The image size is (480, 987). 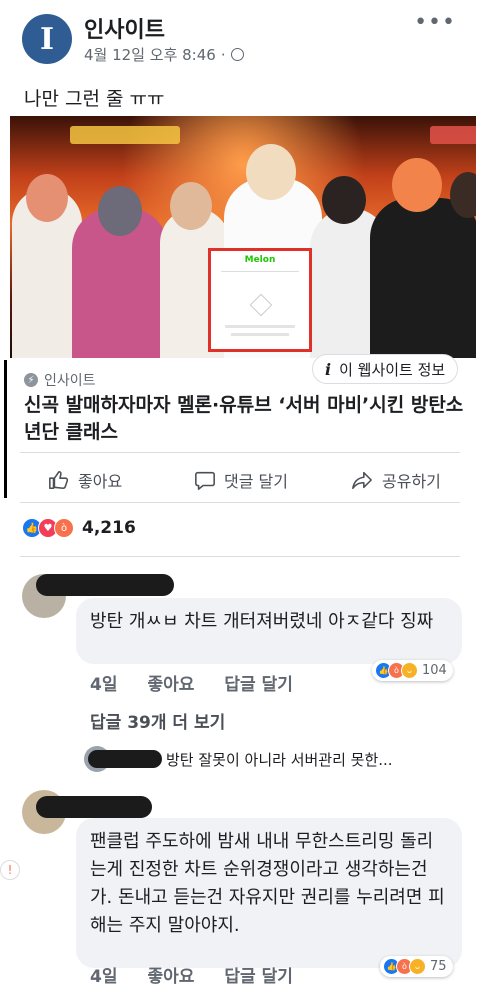 I want to click on post-meta: 4월 12일 오후 8:46 ·, so click(x=164, y=54).